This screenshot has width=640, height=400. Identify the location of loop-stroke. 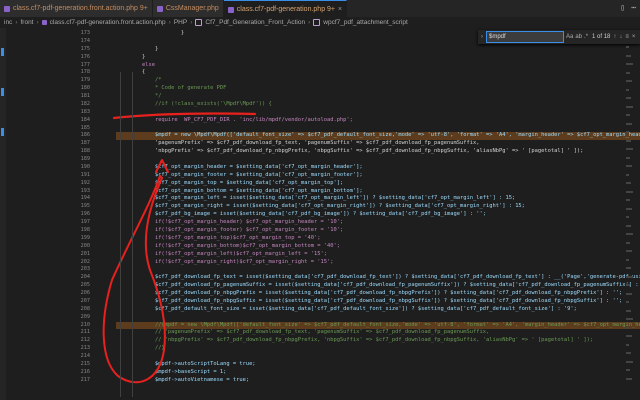
(134, 279).